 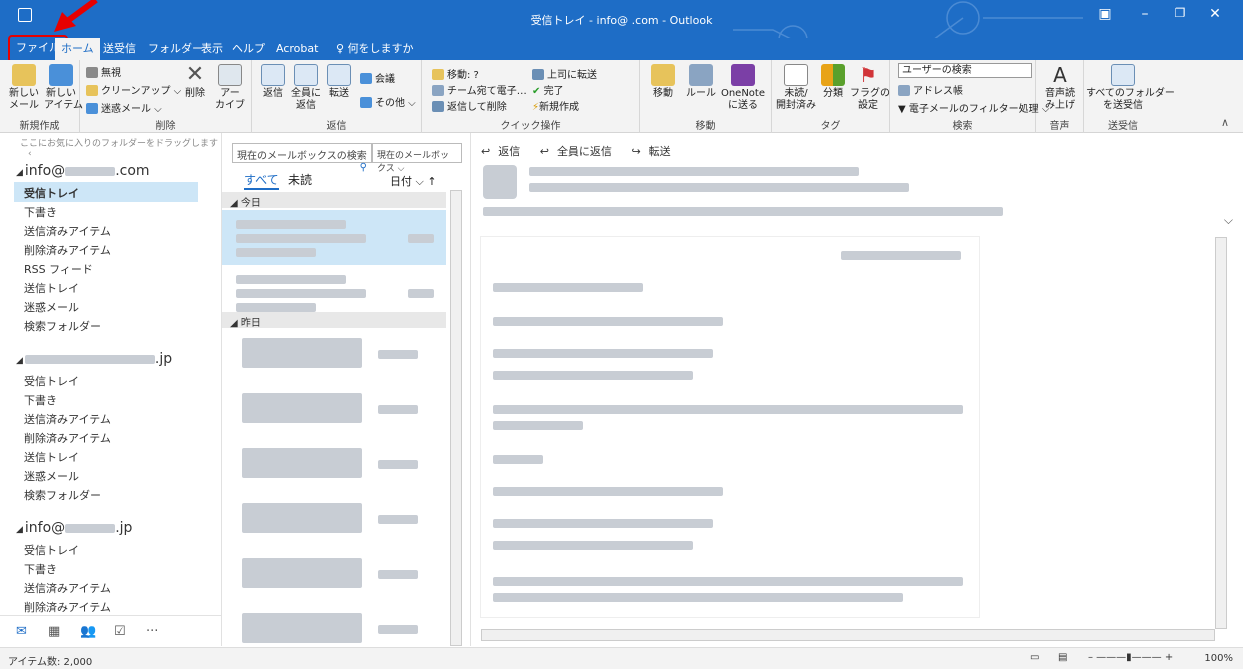 What do you see at coordinates (431, 181) in the screenshot?
I see `sort-direction-icon: ↑` at bounding box center [431, 181].